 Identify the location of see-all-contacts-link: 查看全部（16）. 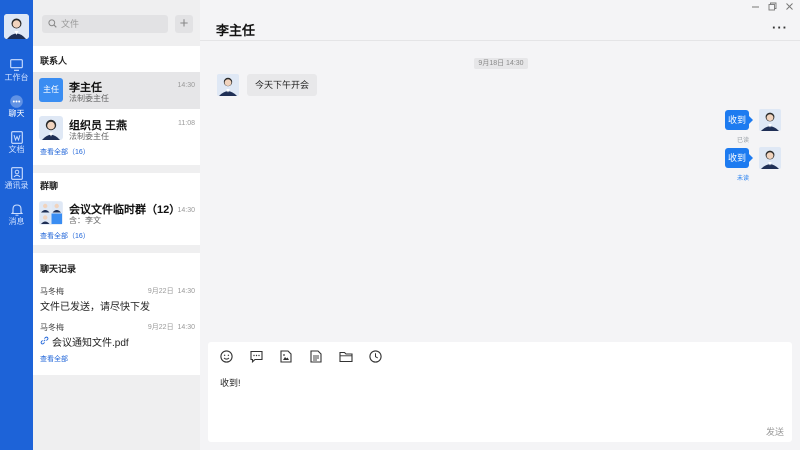
(65, 152).